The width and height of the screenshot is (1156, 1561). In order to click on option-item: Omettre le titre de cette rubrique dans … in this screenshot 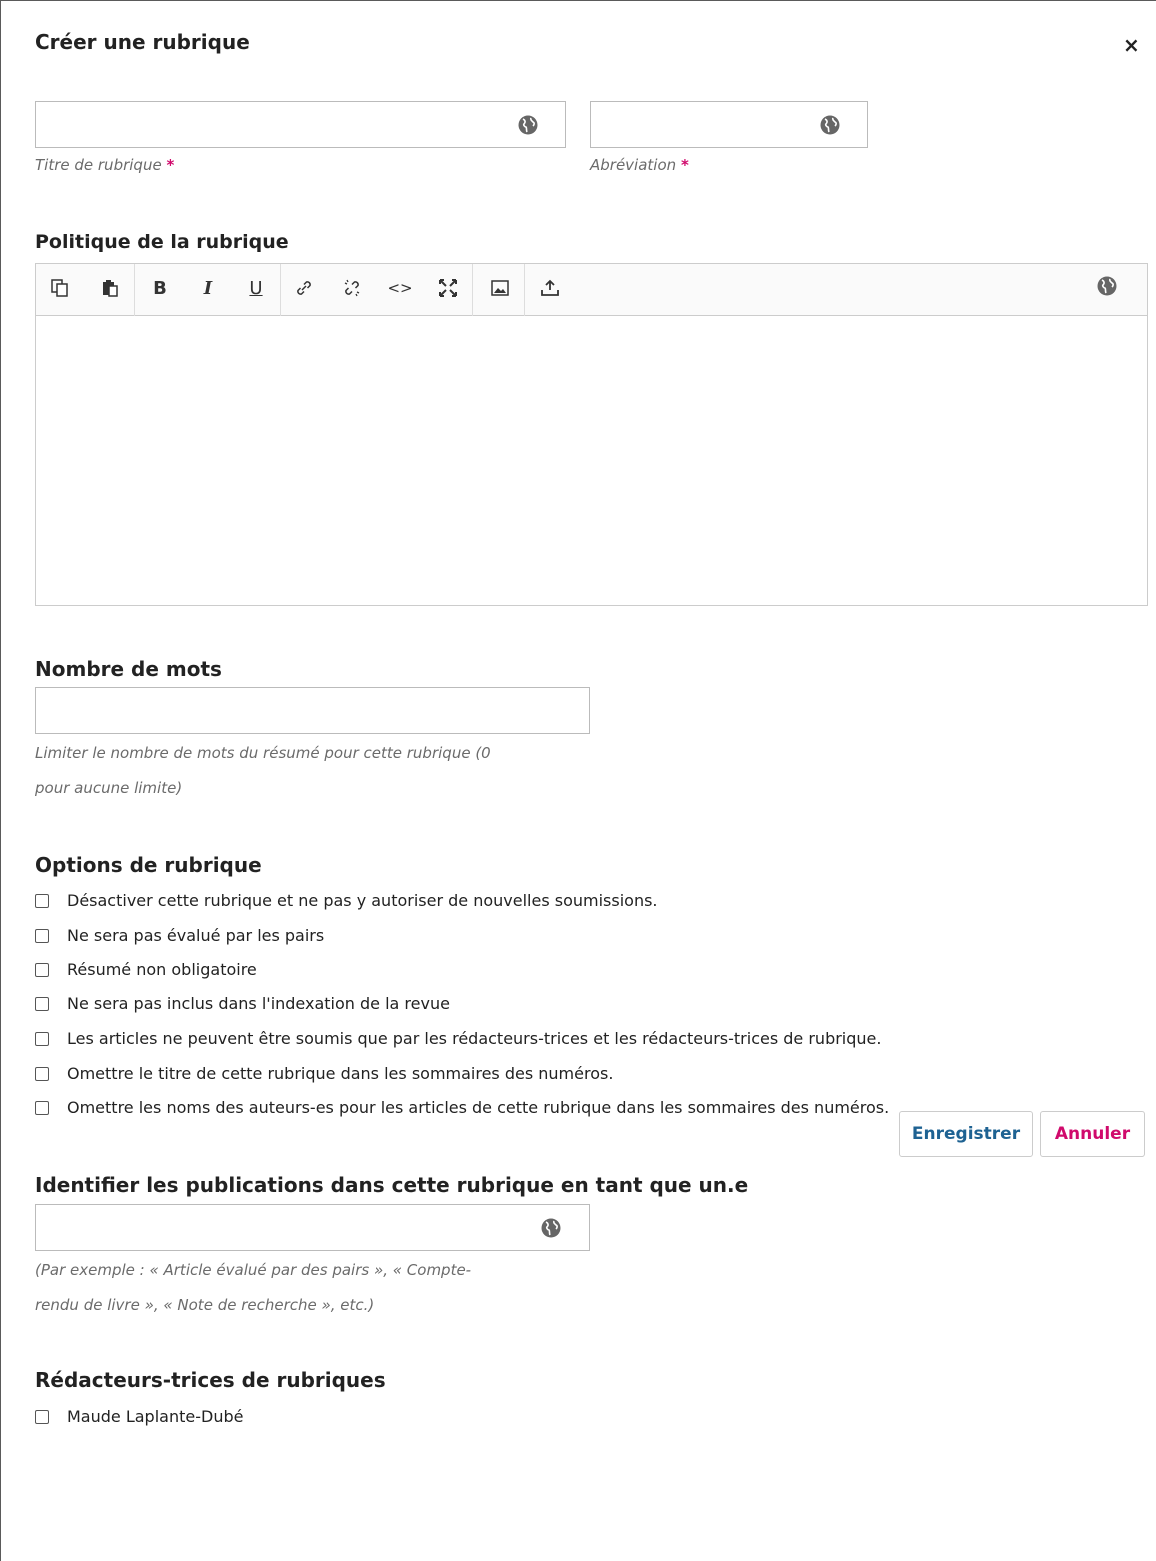, I will do `click(324, 1073)`.